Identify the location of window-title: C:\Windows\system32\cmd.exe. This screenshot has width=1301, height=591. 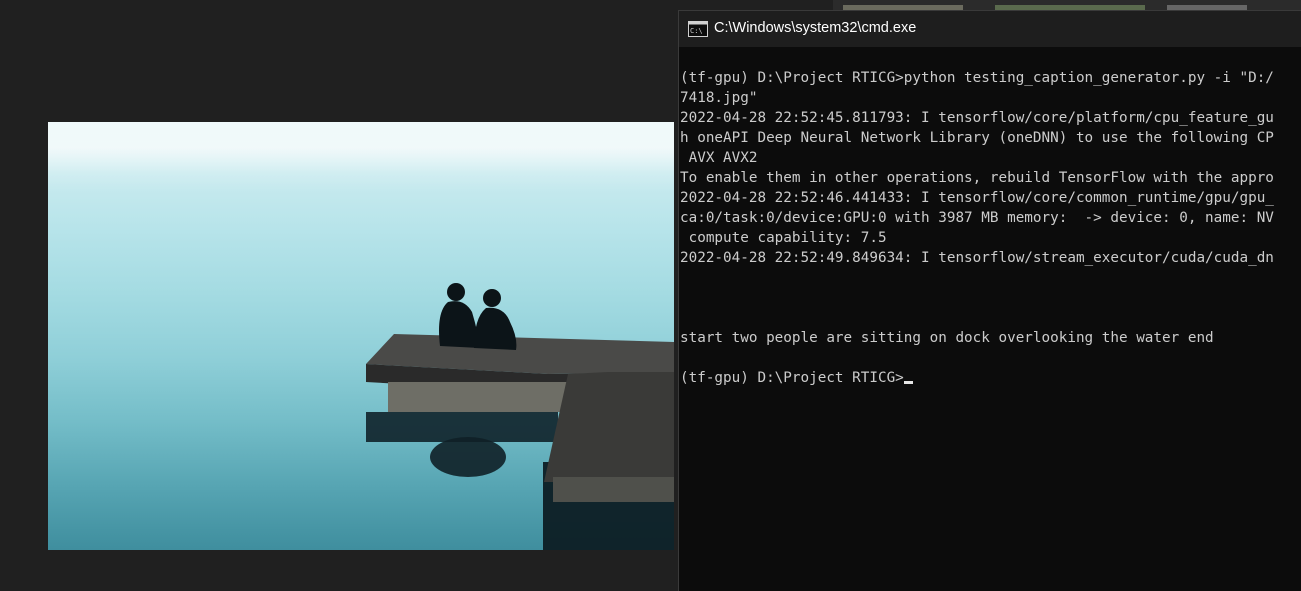
(815, 28).